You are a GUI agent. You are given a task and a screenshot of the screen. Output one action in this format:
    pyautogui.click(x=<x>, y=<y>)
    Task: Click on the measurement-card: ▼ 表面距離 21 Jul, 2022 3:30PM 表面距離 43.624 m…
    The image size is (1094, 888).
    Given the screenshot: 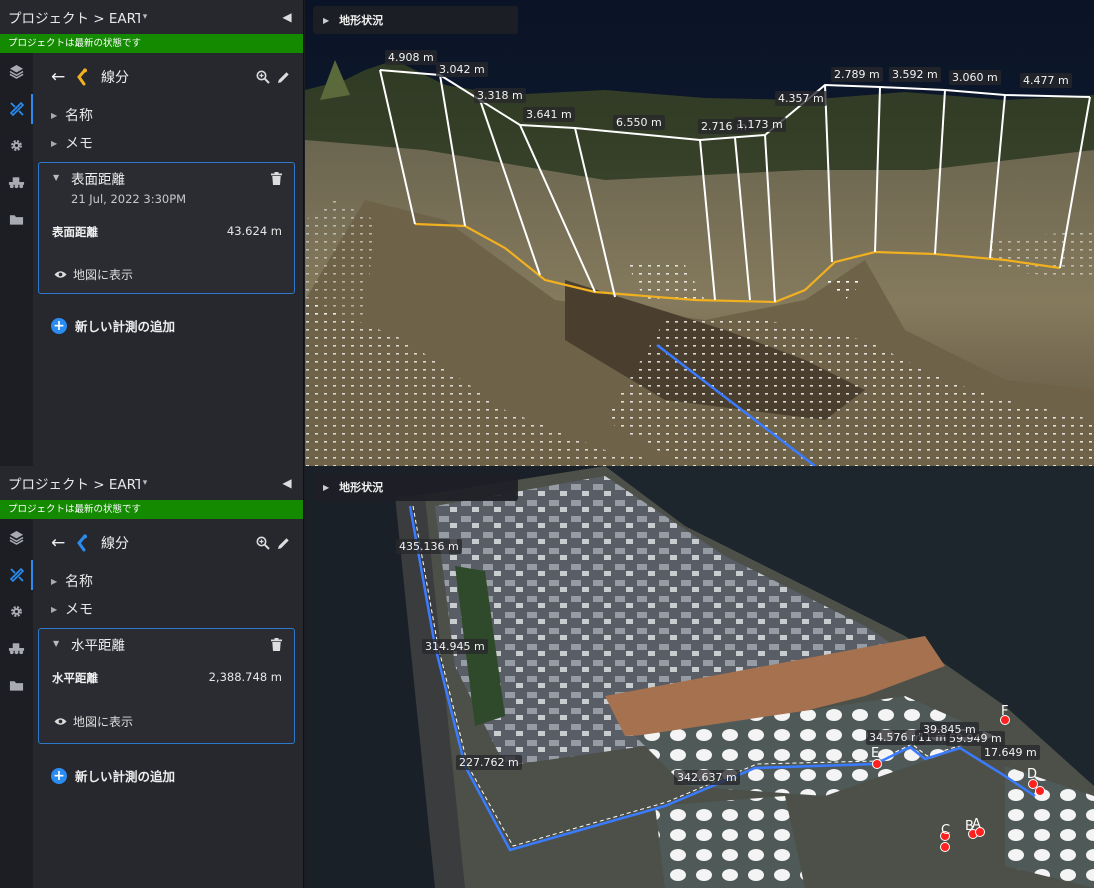 What is the action you would take?
    pyautogui.click(x=166, y=228)
    